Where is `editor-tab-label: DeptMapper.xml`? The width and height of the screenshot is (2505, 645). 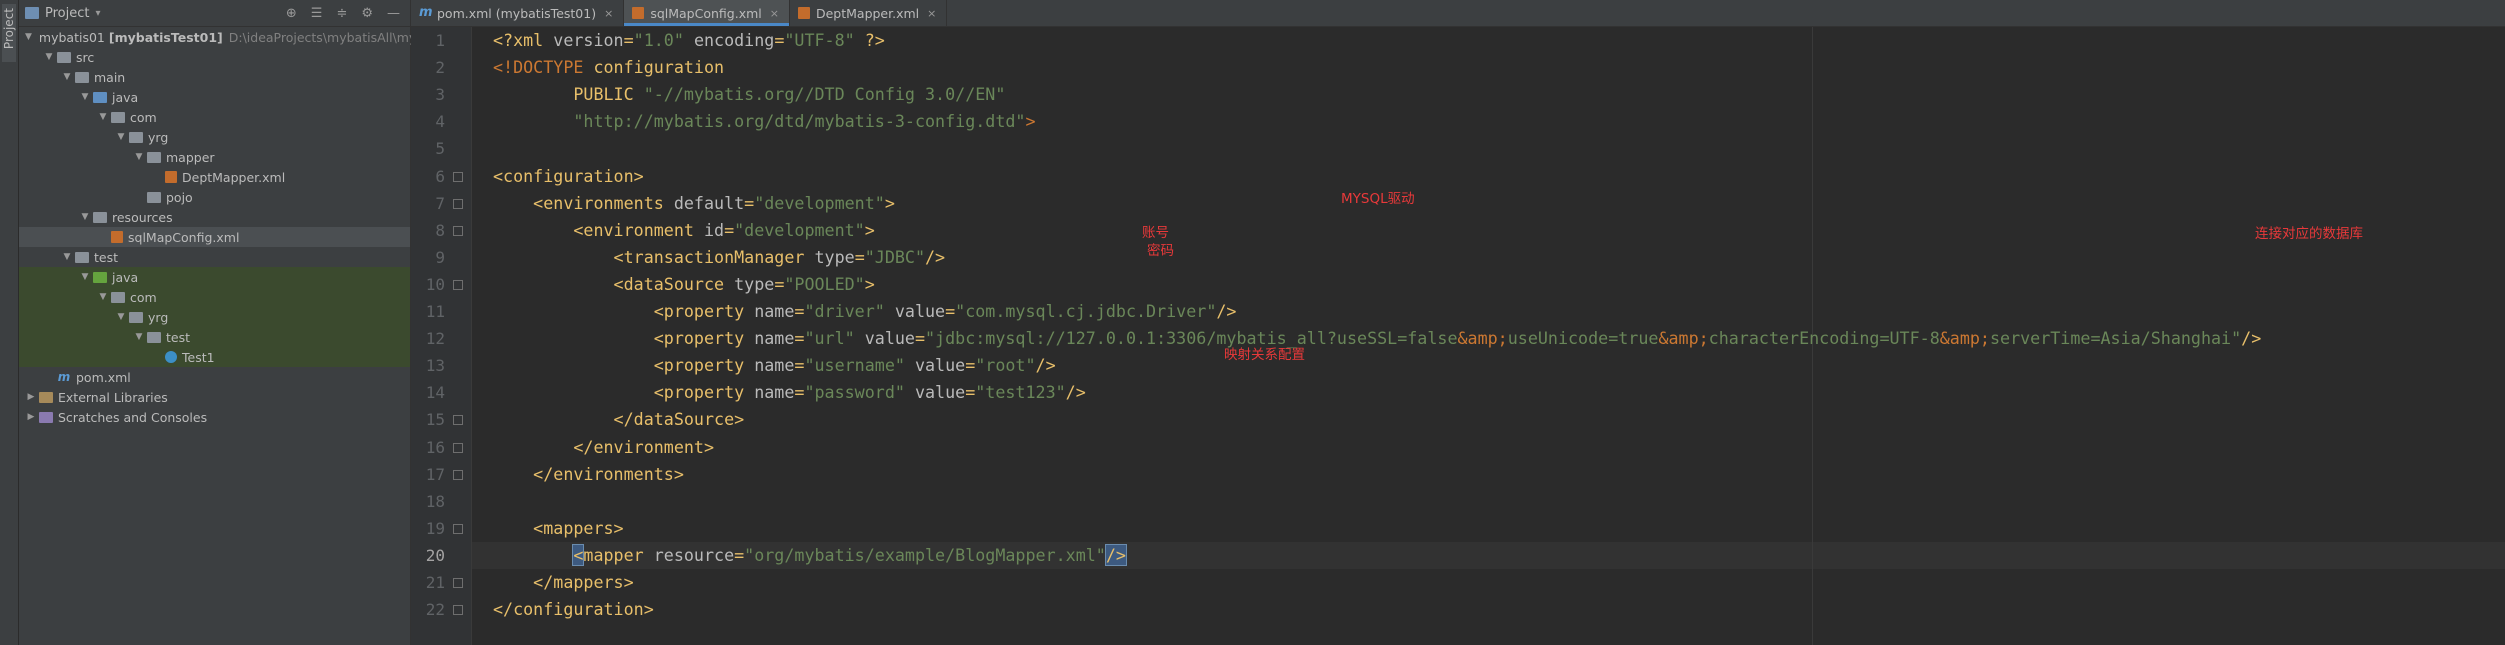
editor-tab-label: DeptMapper.xml is located at coordinates (867, 13).